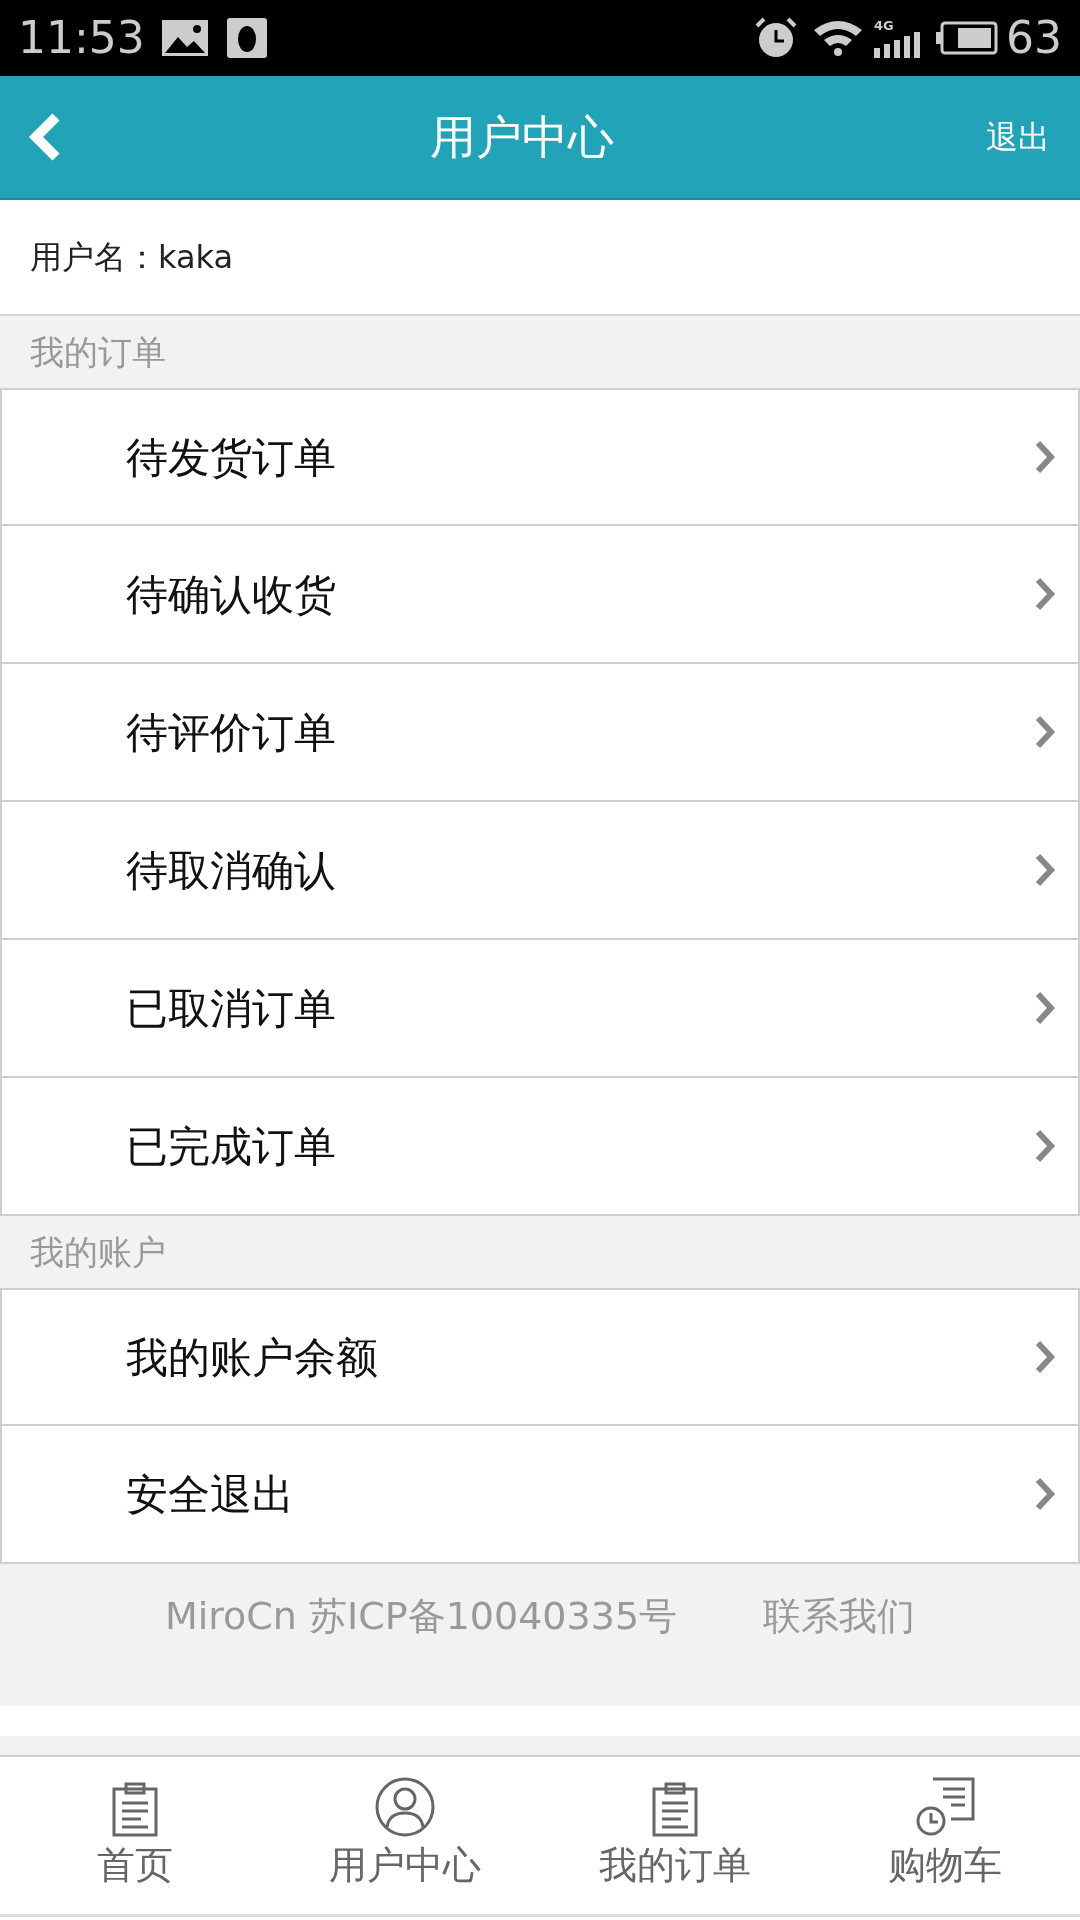 The width and height of the screenshot is (1080, 1920). I want to click on wifi-icon, so click(838, 38).